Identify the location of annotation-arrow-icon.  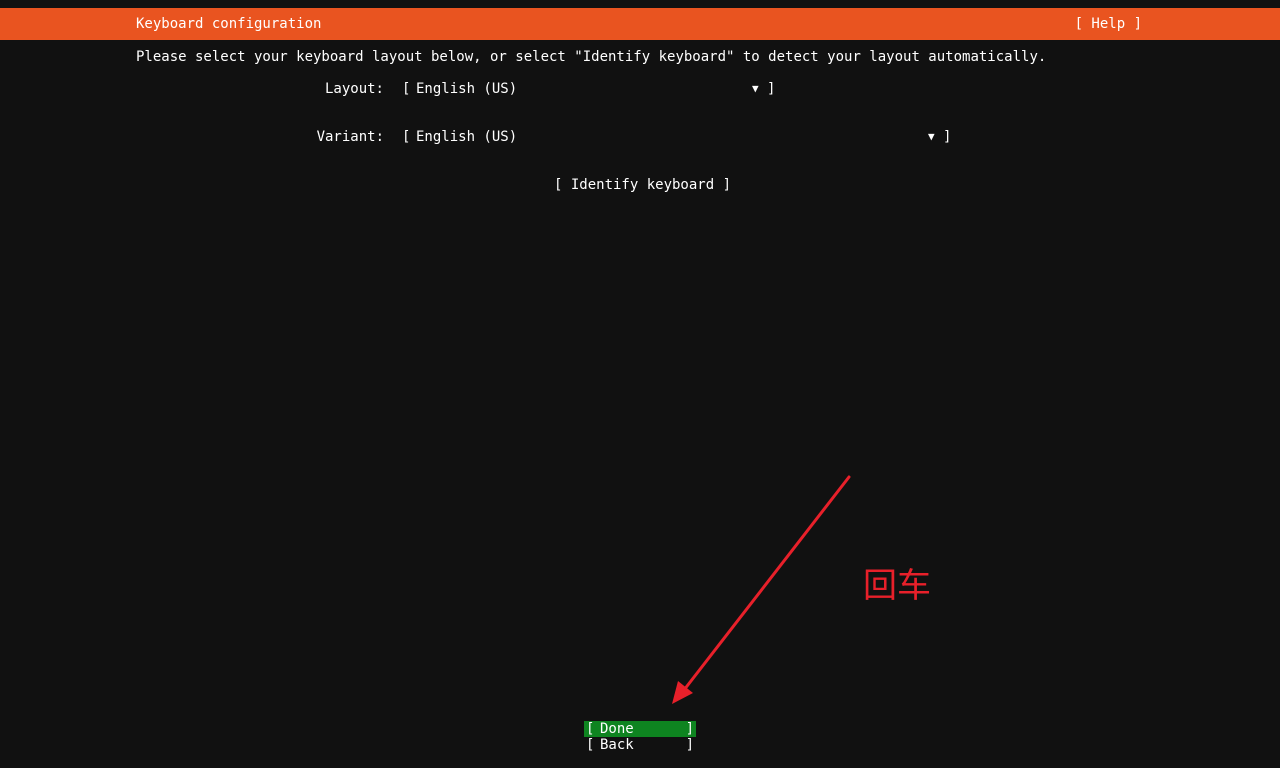
(761, 589).